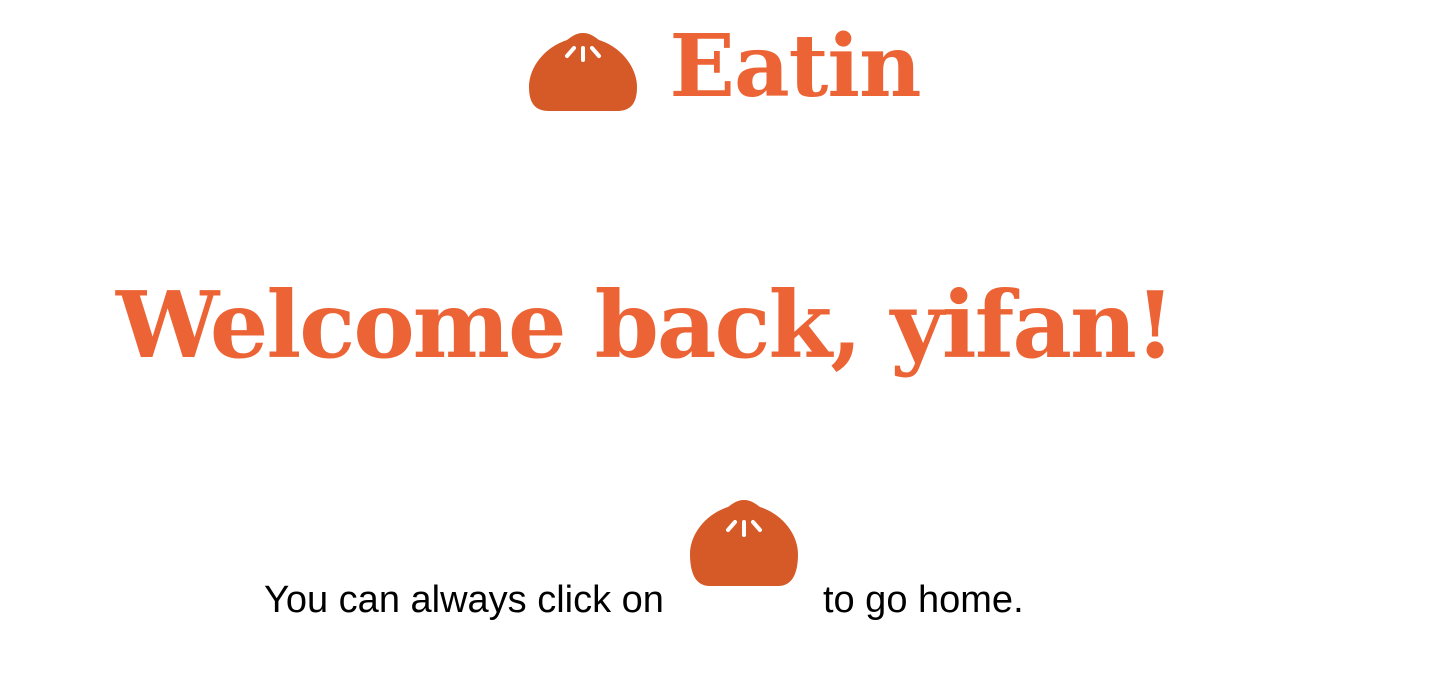  What do you see at coordinates (644, 563) in the screenshot?
I see `home-hint: You can always click on to go home.` at bounding box center [644, 563].